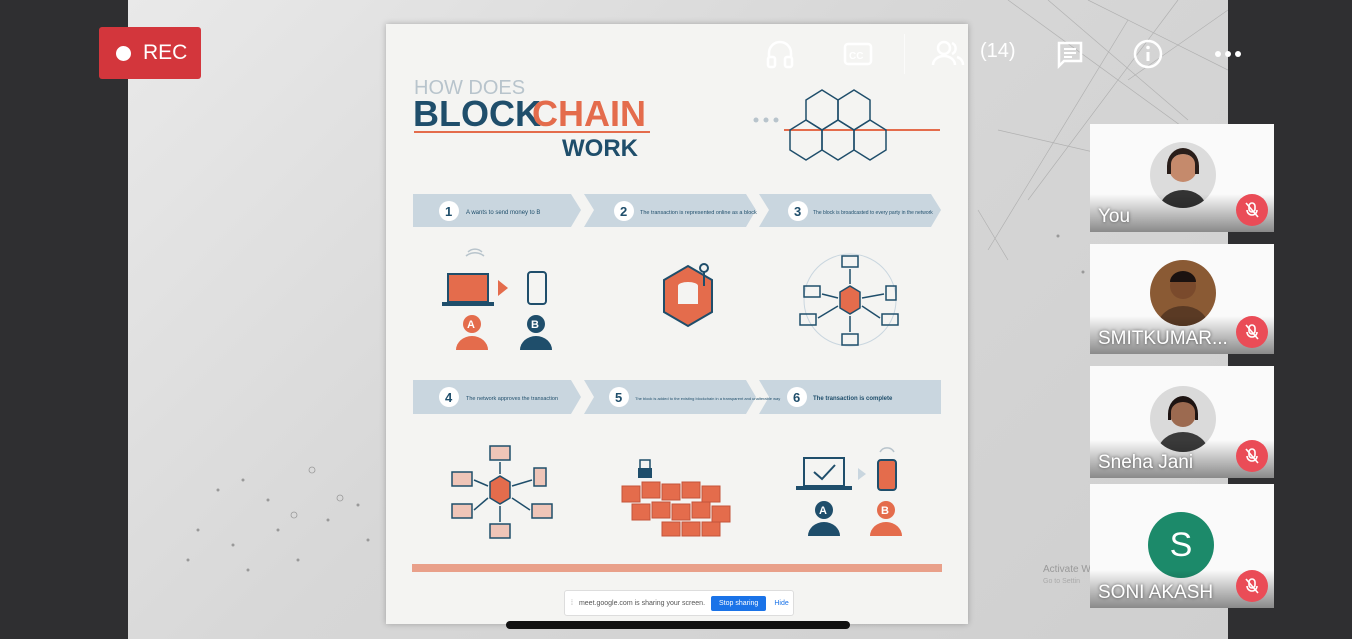 This screenshot has height=639, width=1352. Describe the element at coordinates (796, 397) in the screenshot. I see `step-6-number: 6` at that location.